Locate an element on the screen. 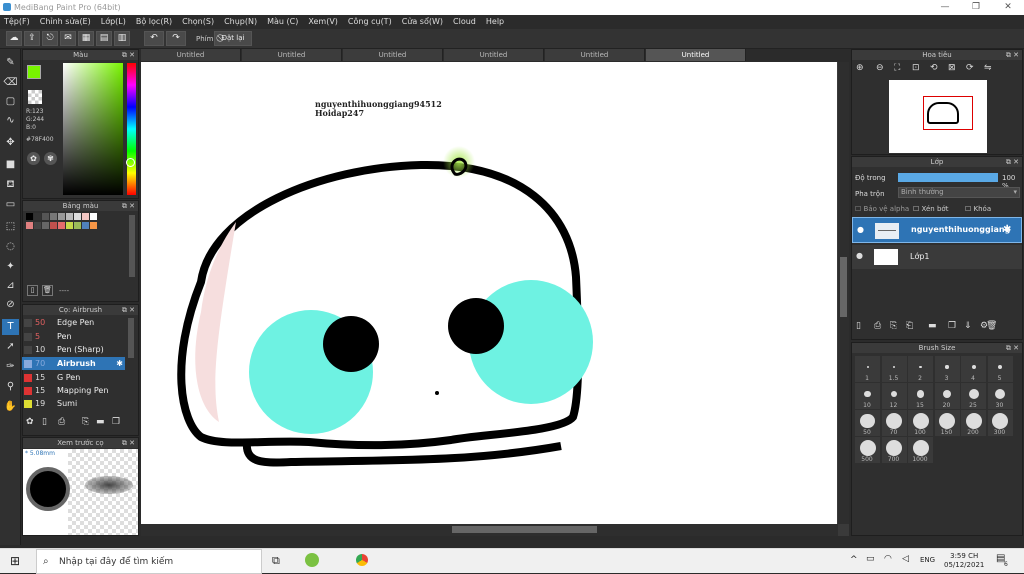 The image size is (1024, 574). export-icon: ⇪ is located at coordinates (32, 38).